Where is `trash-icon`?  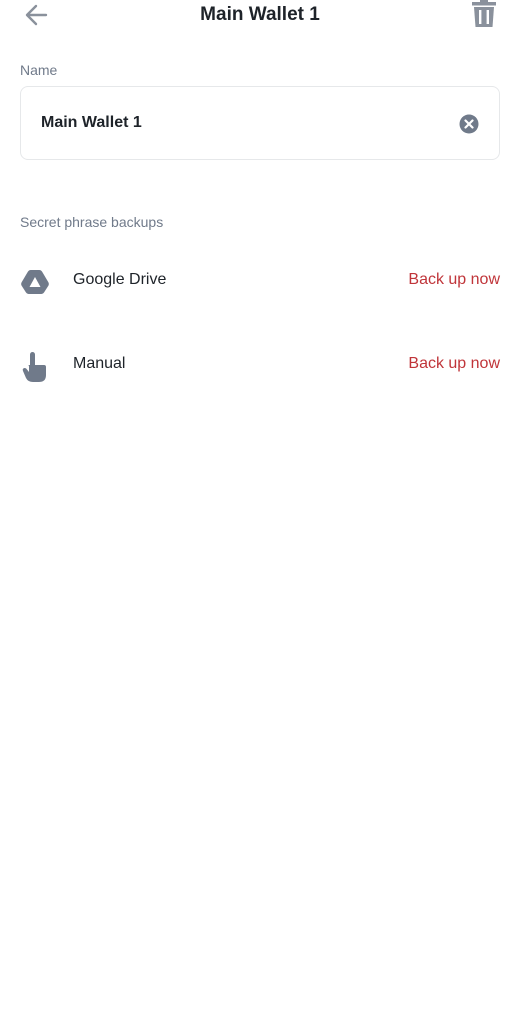 trash-icon is located at coordinates (484, 13).